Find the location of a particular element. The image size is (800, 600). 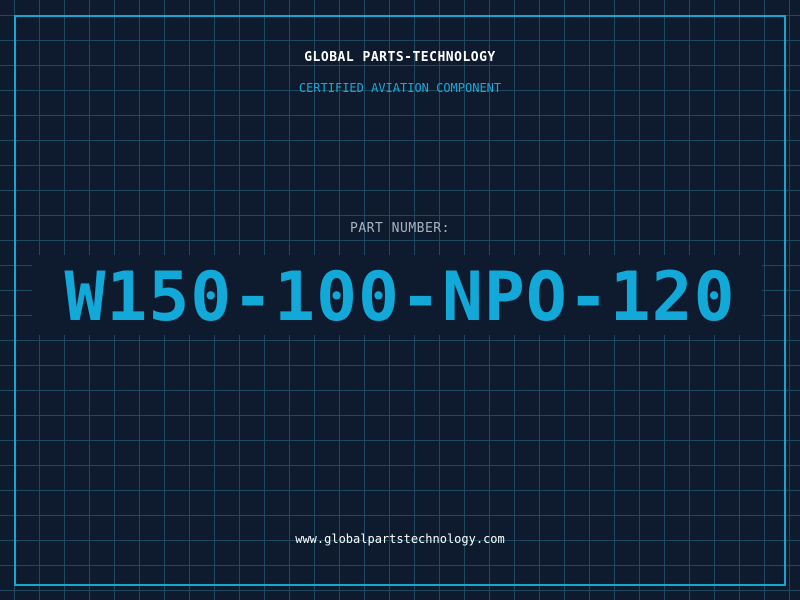

website-url: www.globalpartstechnology.com is located at coordinates (400, 539).